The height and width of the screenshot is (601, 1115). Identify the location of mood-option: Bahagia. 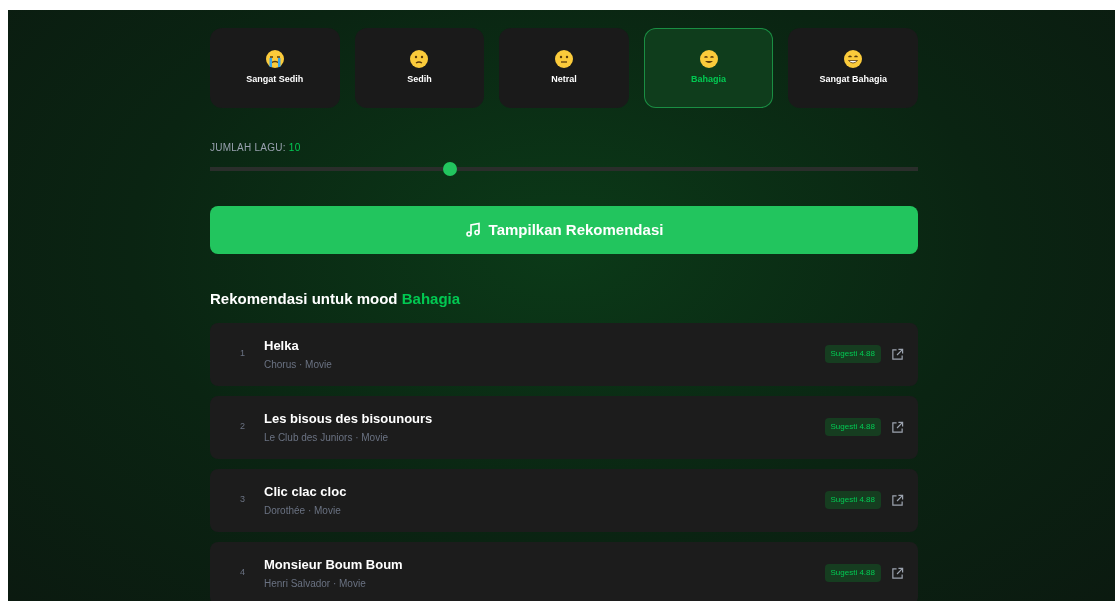
(708, 68).